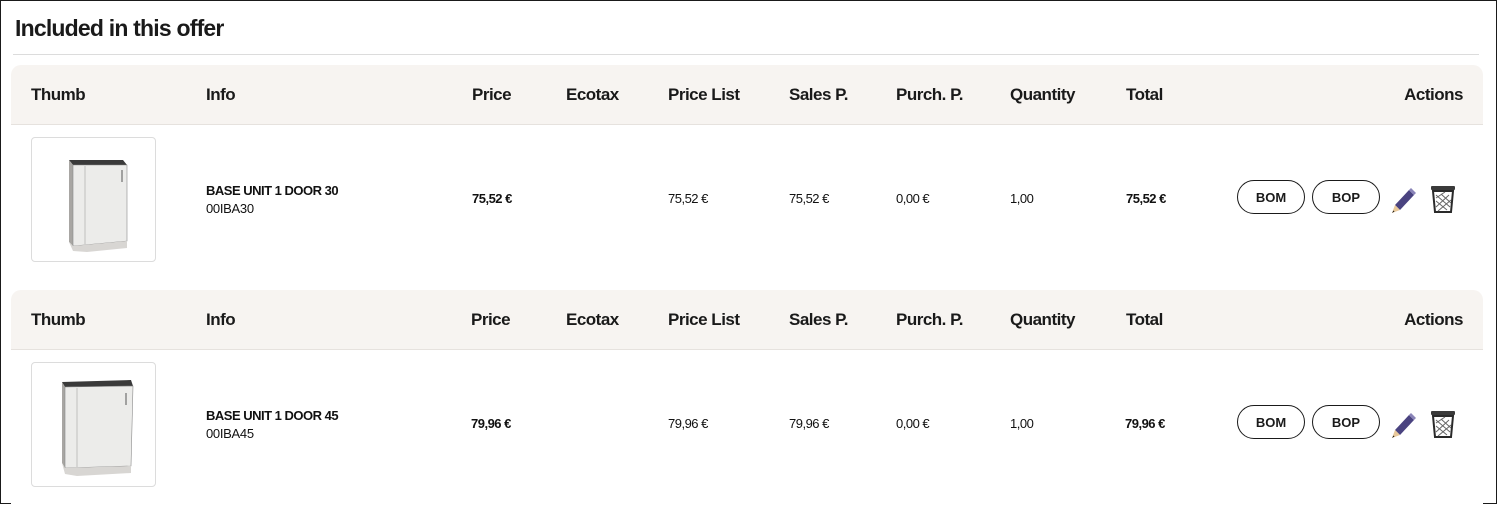  What do you see at coordinates (98, 428) in the screenshot?
I see `base-unit-45-image` at bounding box center [98, 428].